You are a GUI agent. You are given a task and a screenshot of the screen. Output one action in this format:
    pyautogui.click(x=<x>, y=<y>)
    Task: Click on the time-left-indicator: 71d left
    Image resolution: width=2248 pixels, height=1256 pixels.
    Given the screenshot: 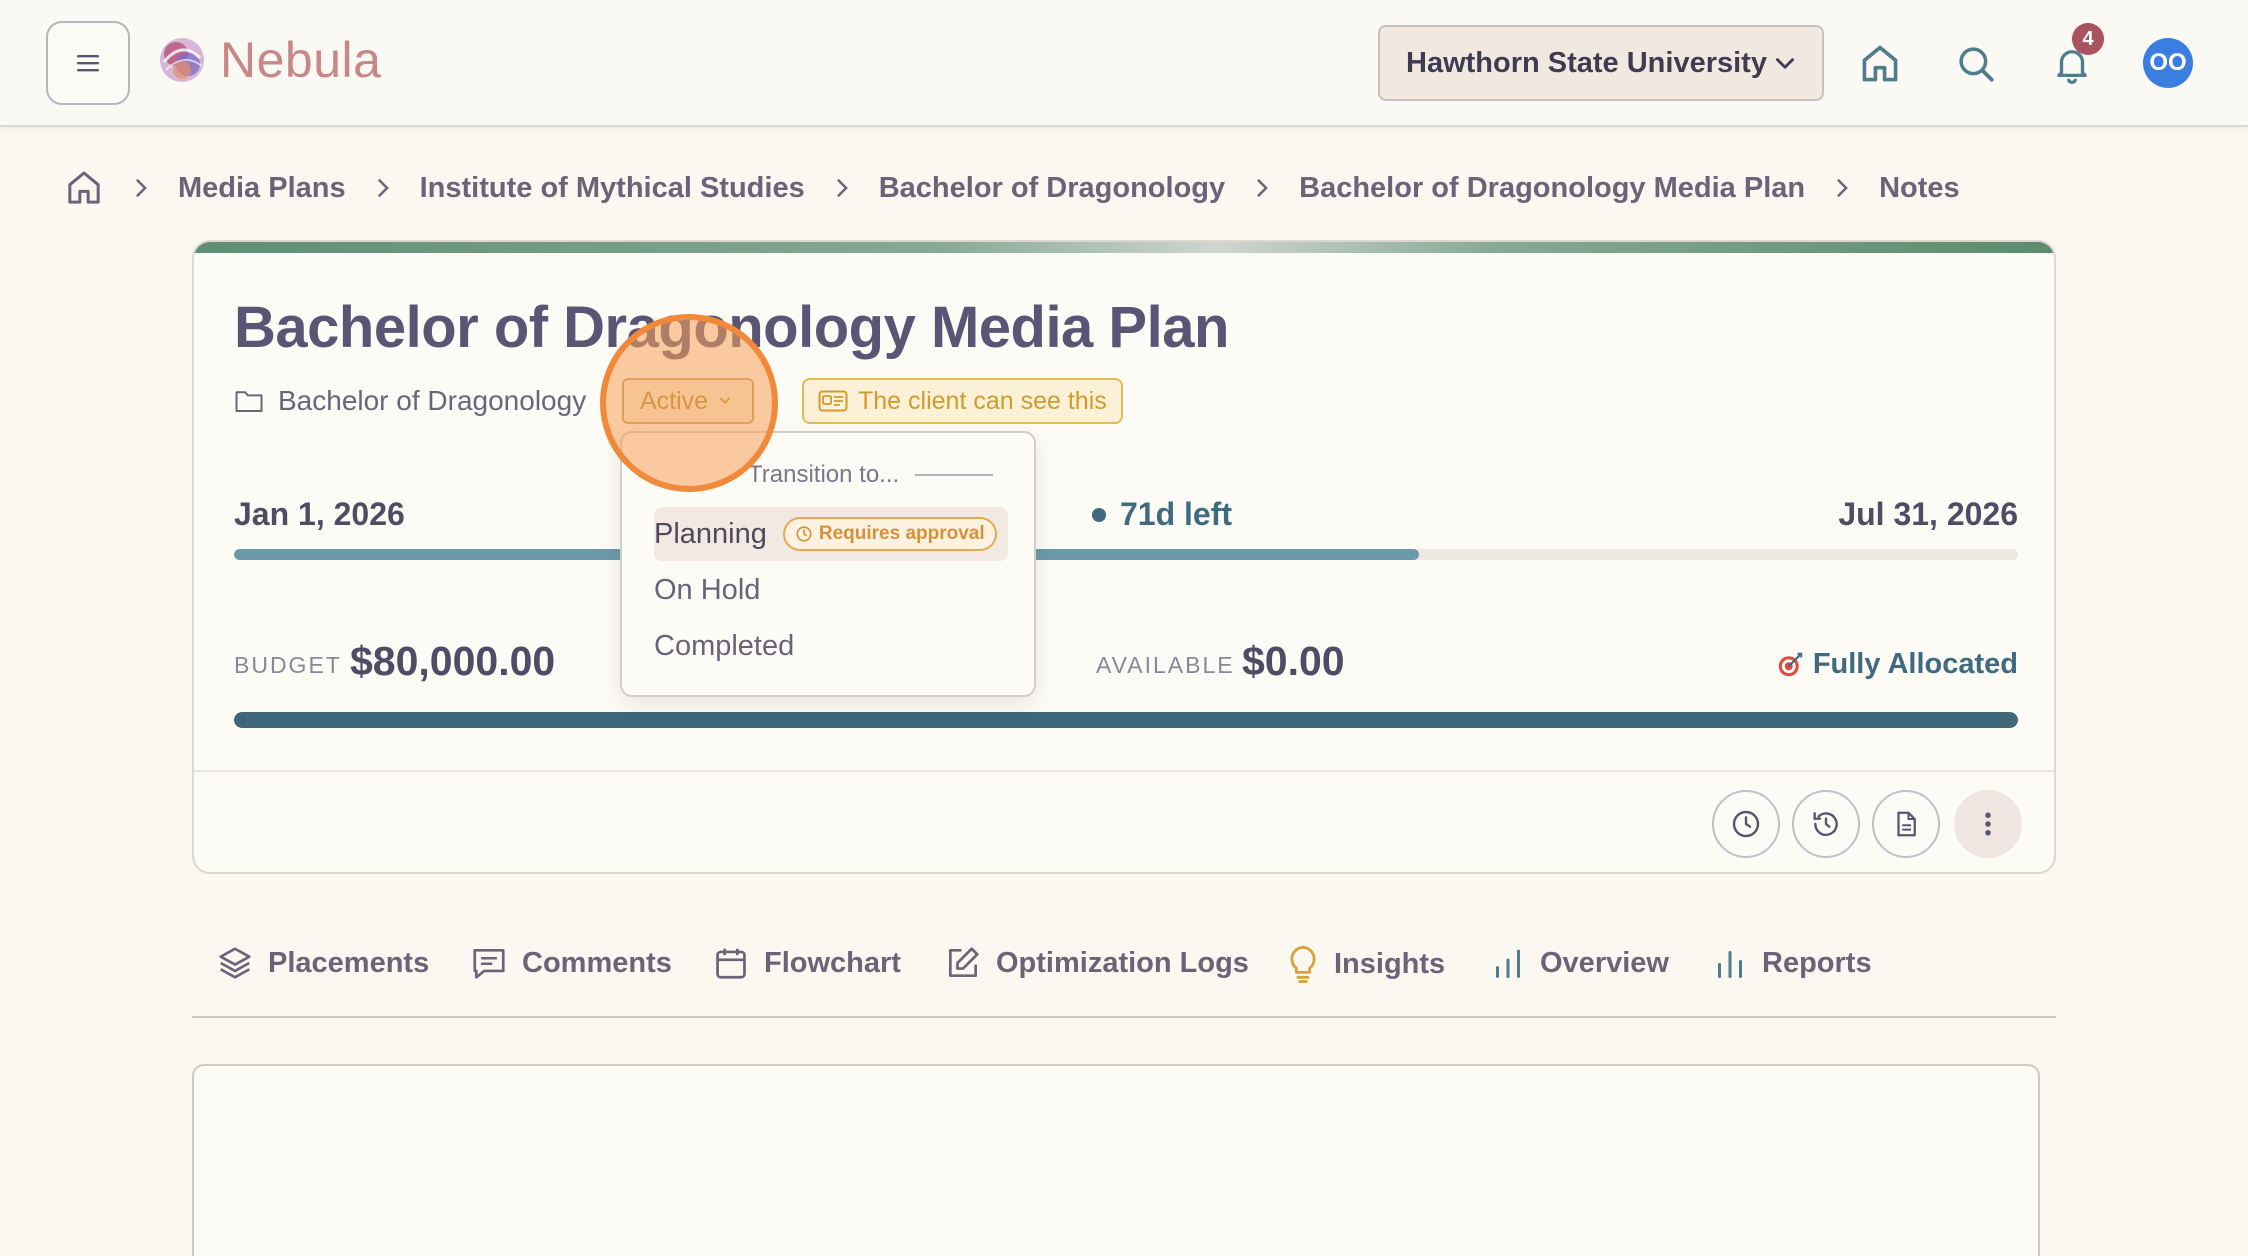 What is the action you would take?
    pyautogui.click(x=1162, y=514)
    